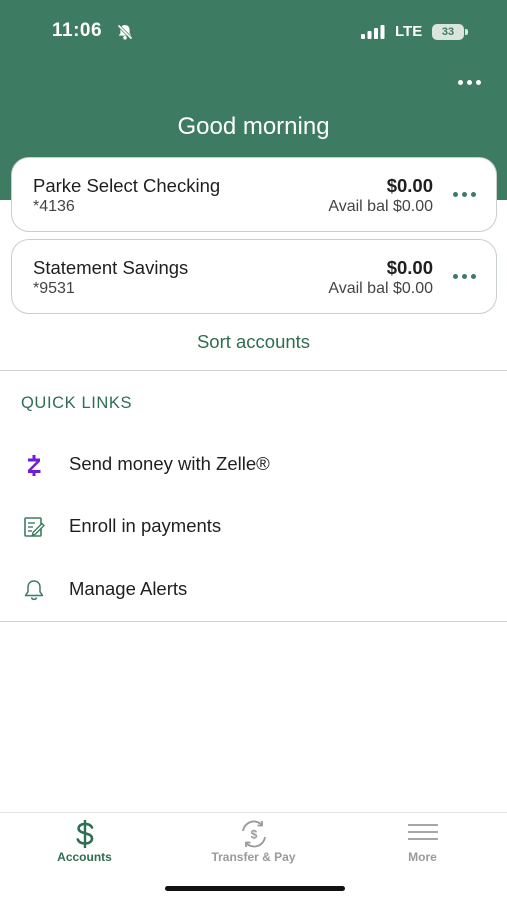  I want to click on battery-level: 33, so click(448, 32).